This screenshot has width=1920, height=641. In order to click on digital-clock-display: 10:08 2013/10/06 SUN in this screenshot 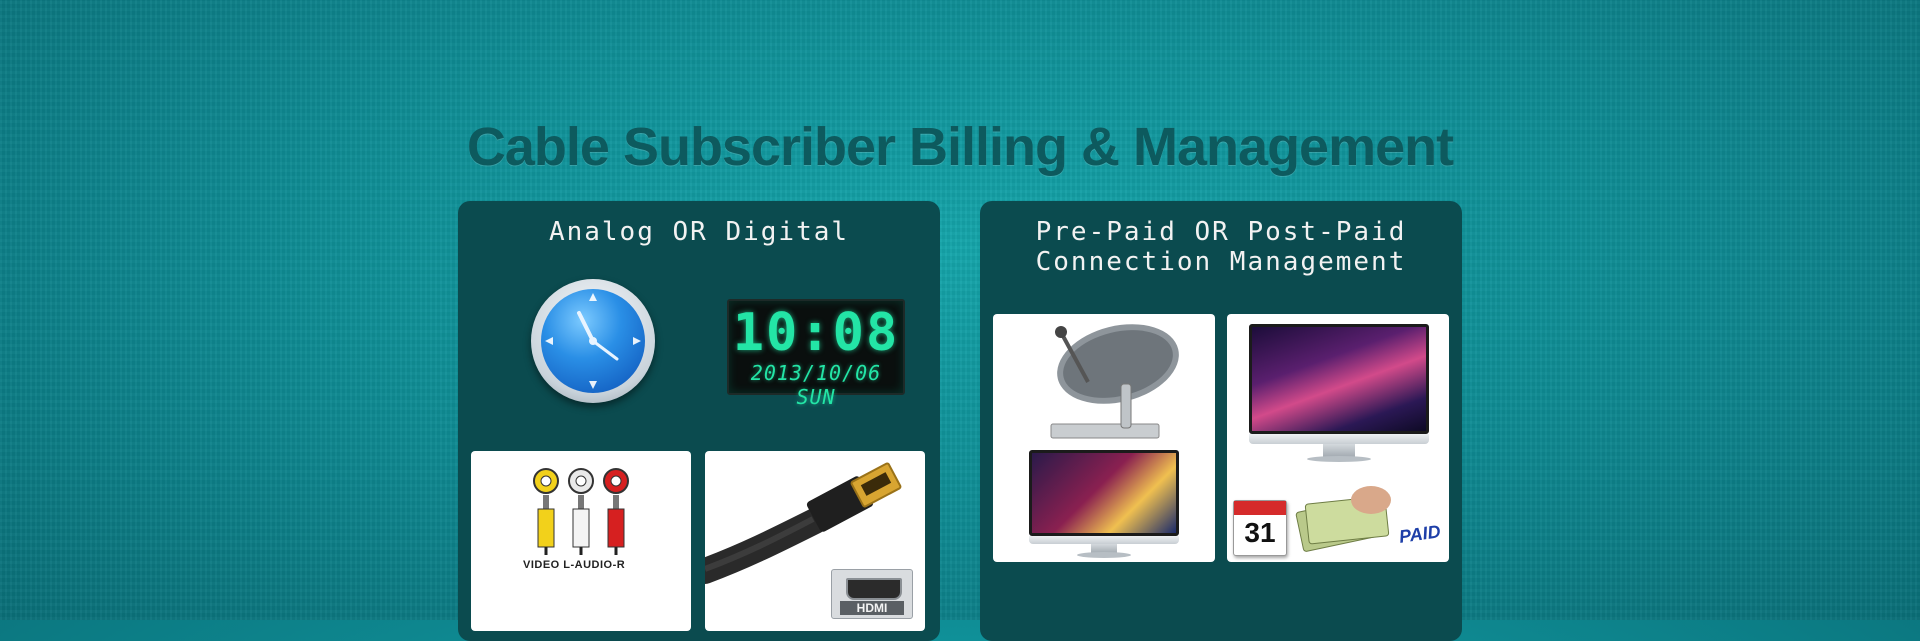, I will do `click(816, 354)`.